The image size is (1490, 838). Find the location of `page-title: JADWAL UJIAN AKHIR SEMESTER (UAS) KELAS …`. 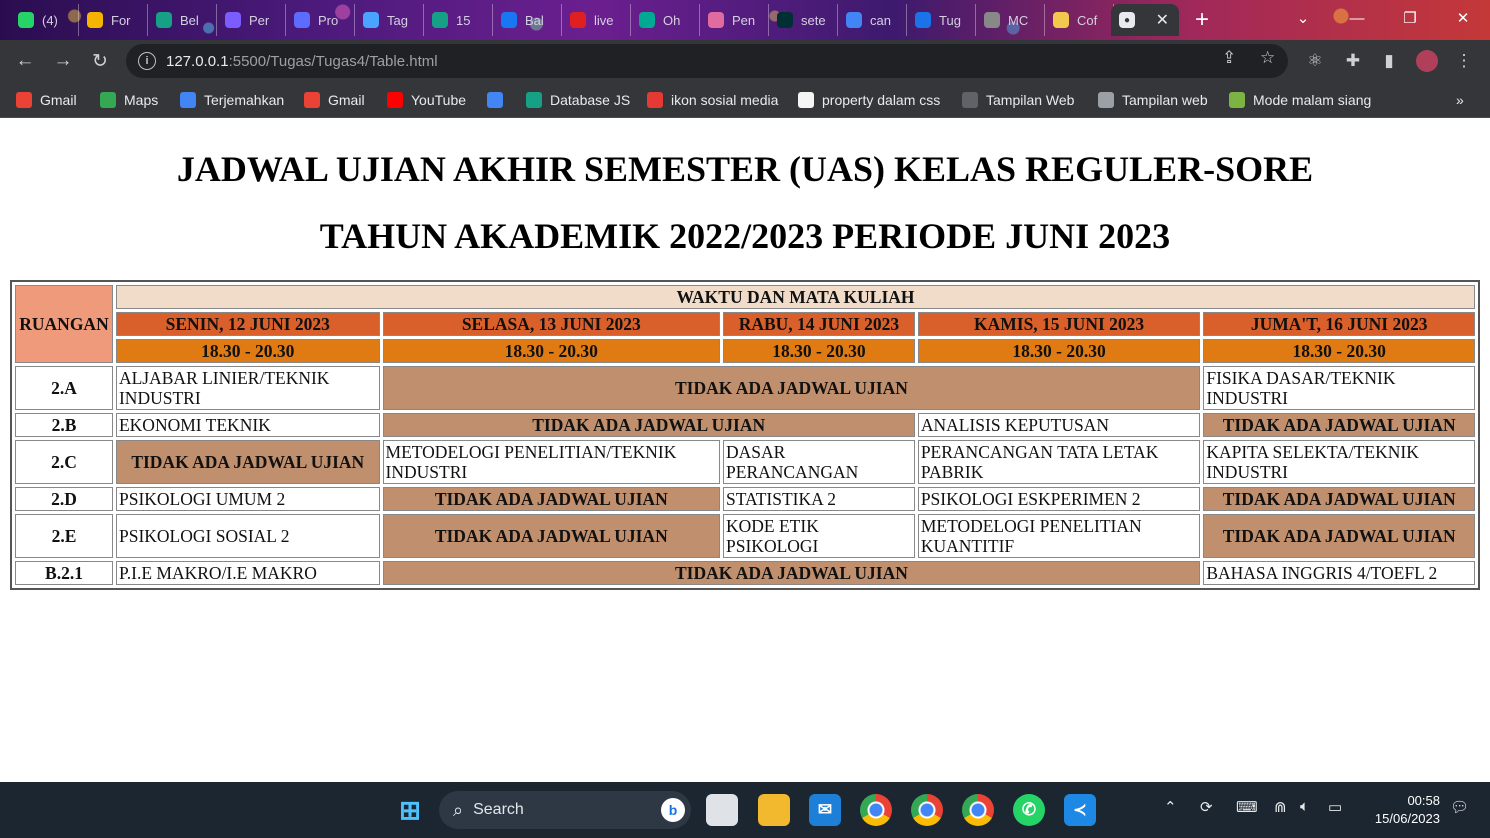

page-title: JADWAL UJIAN AKHIR SEMESTER (UAS) KELAS … is located at coordinates (745, 169).